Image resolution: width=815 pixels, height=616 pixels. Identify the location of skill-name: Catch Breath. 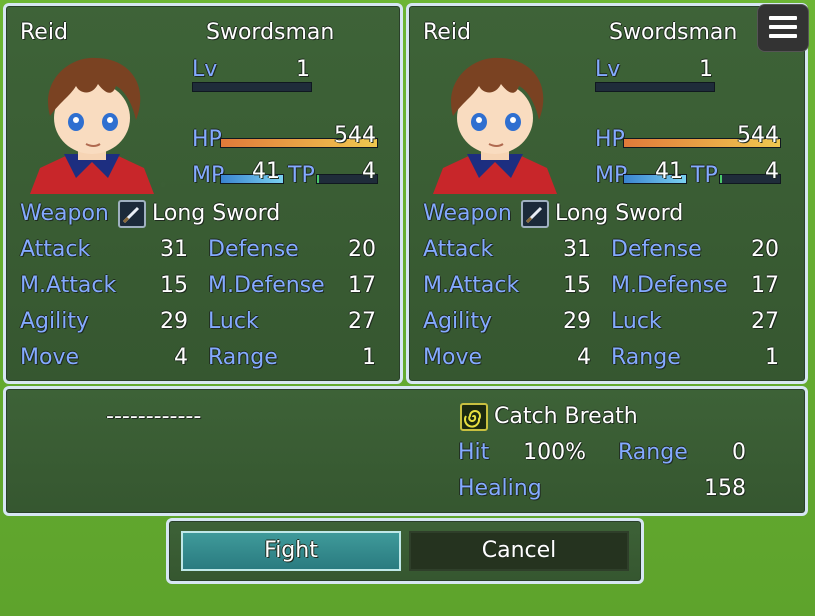
(566, 416).